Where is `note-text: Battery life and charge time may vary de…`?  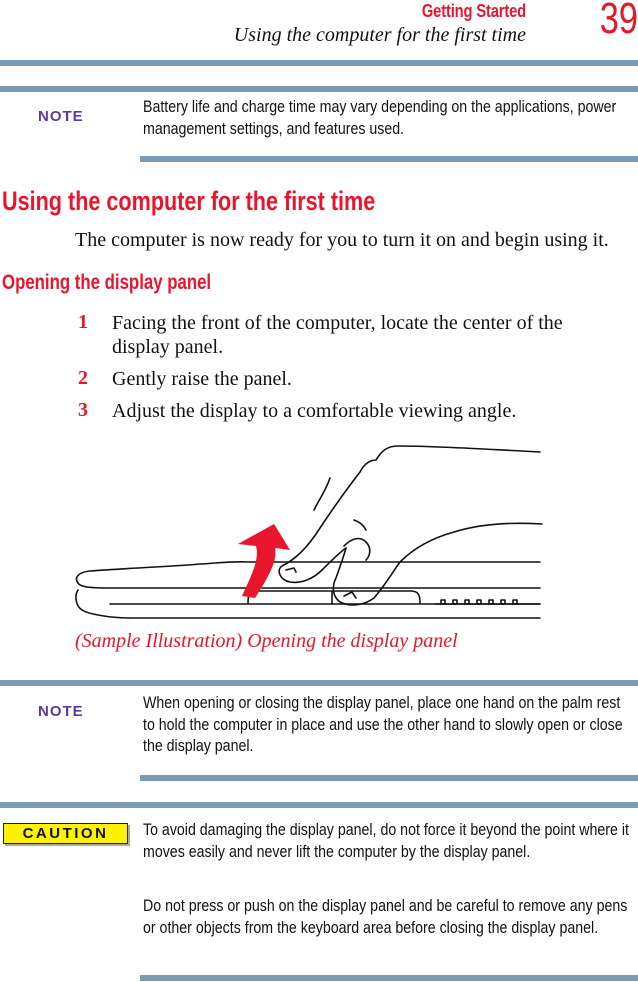 note-text: Battery life and charge time may vary de… is located at coordinates (380, 118).